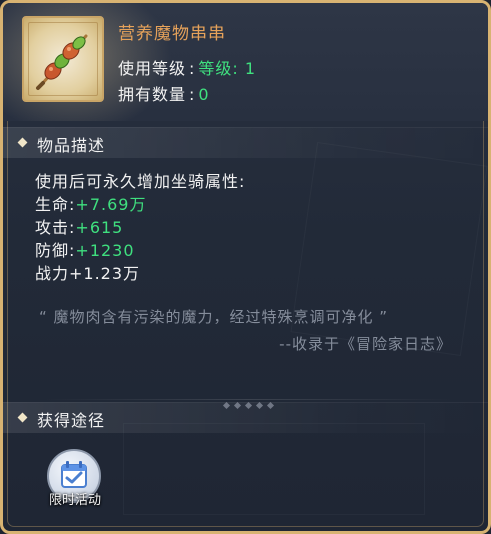  I want to click on owned-count-row: 拥有数量:0, so click(164, 93).